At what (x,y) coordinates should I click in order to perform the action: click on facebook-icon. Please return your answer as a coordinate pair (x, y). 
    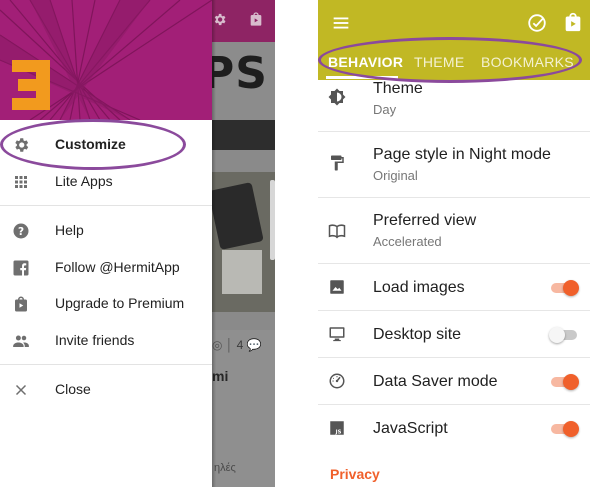
    Looking at the image, I should click on (21, 268).